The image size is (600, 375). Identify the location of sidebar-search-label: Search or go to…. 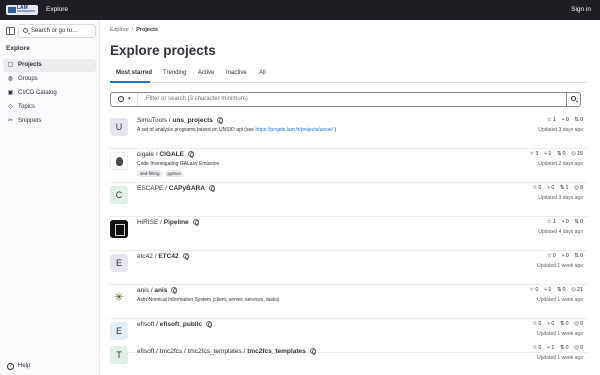
(55, 31).